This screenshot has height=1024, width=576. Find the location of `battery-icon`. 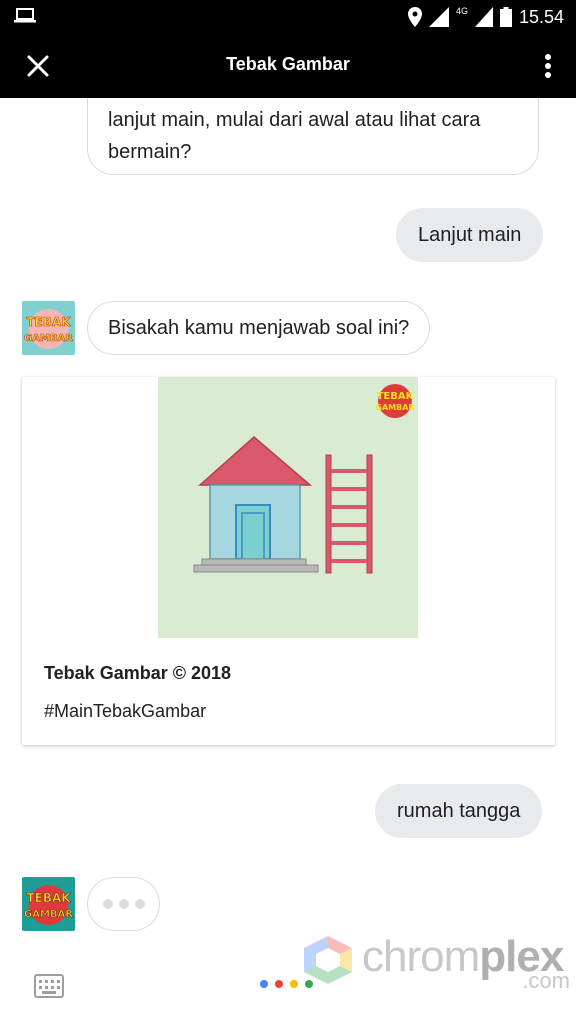

battery-icon is located at coordinates (505, 17).